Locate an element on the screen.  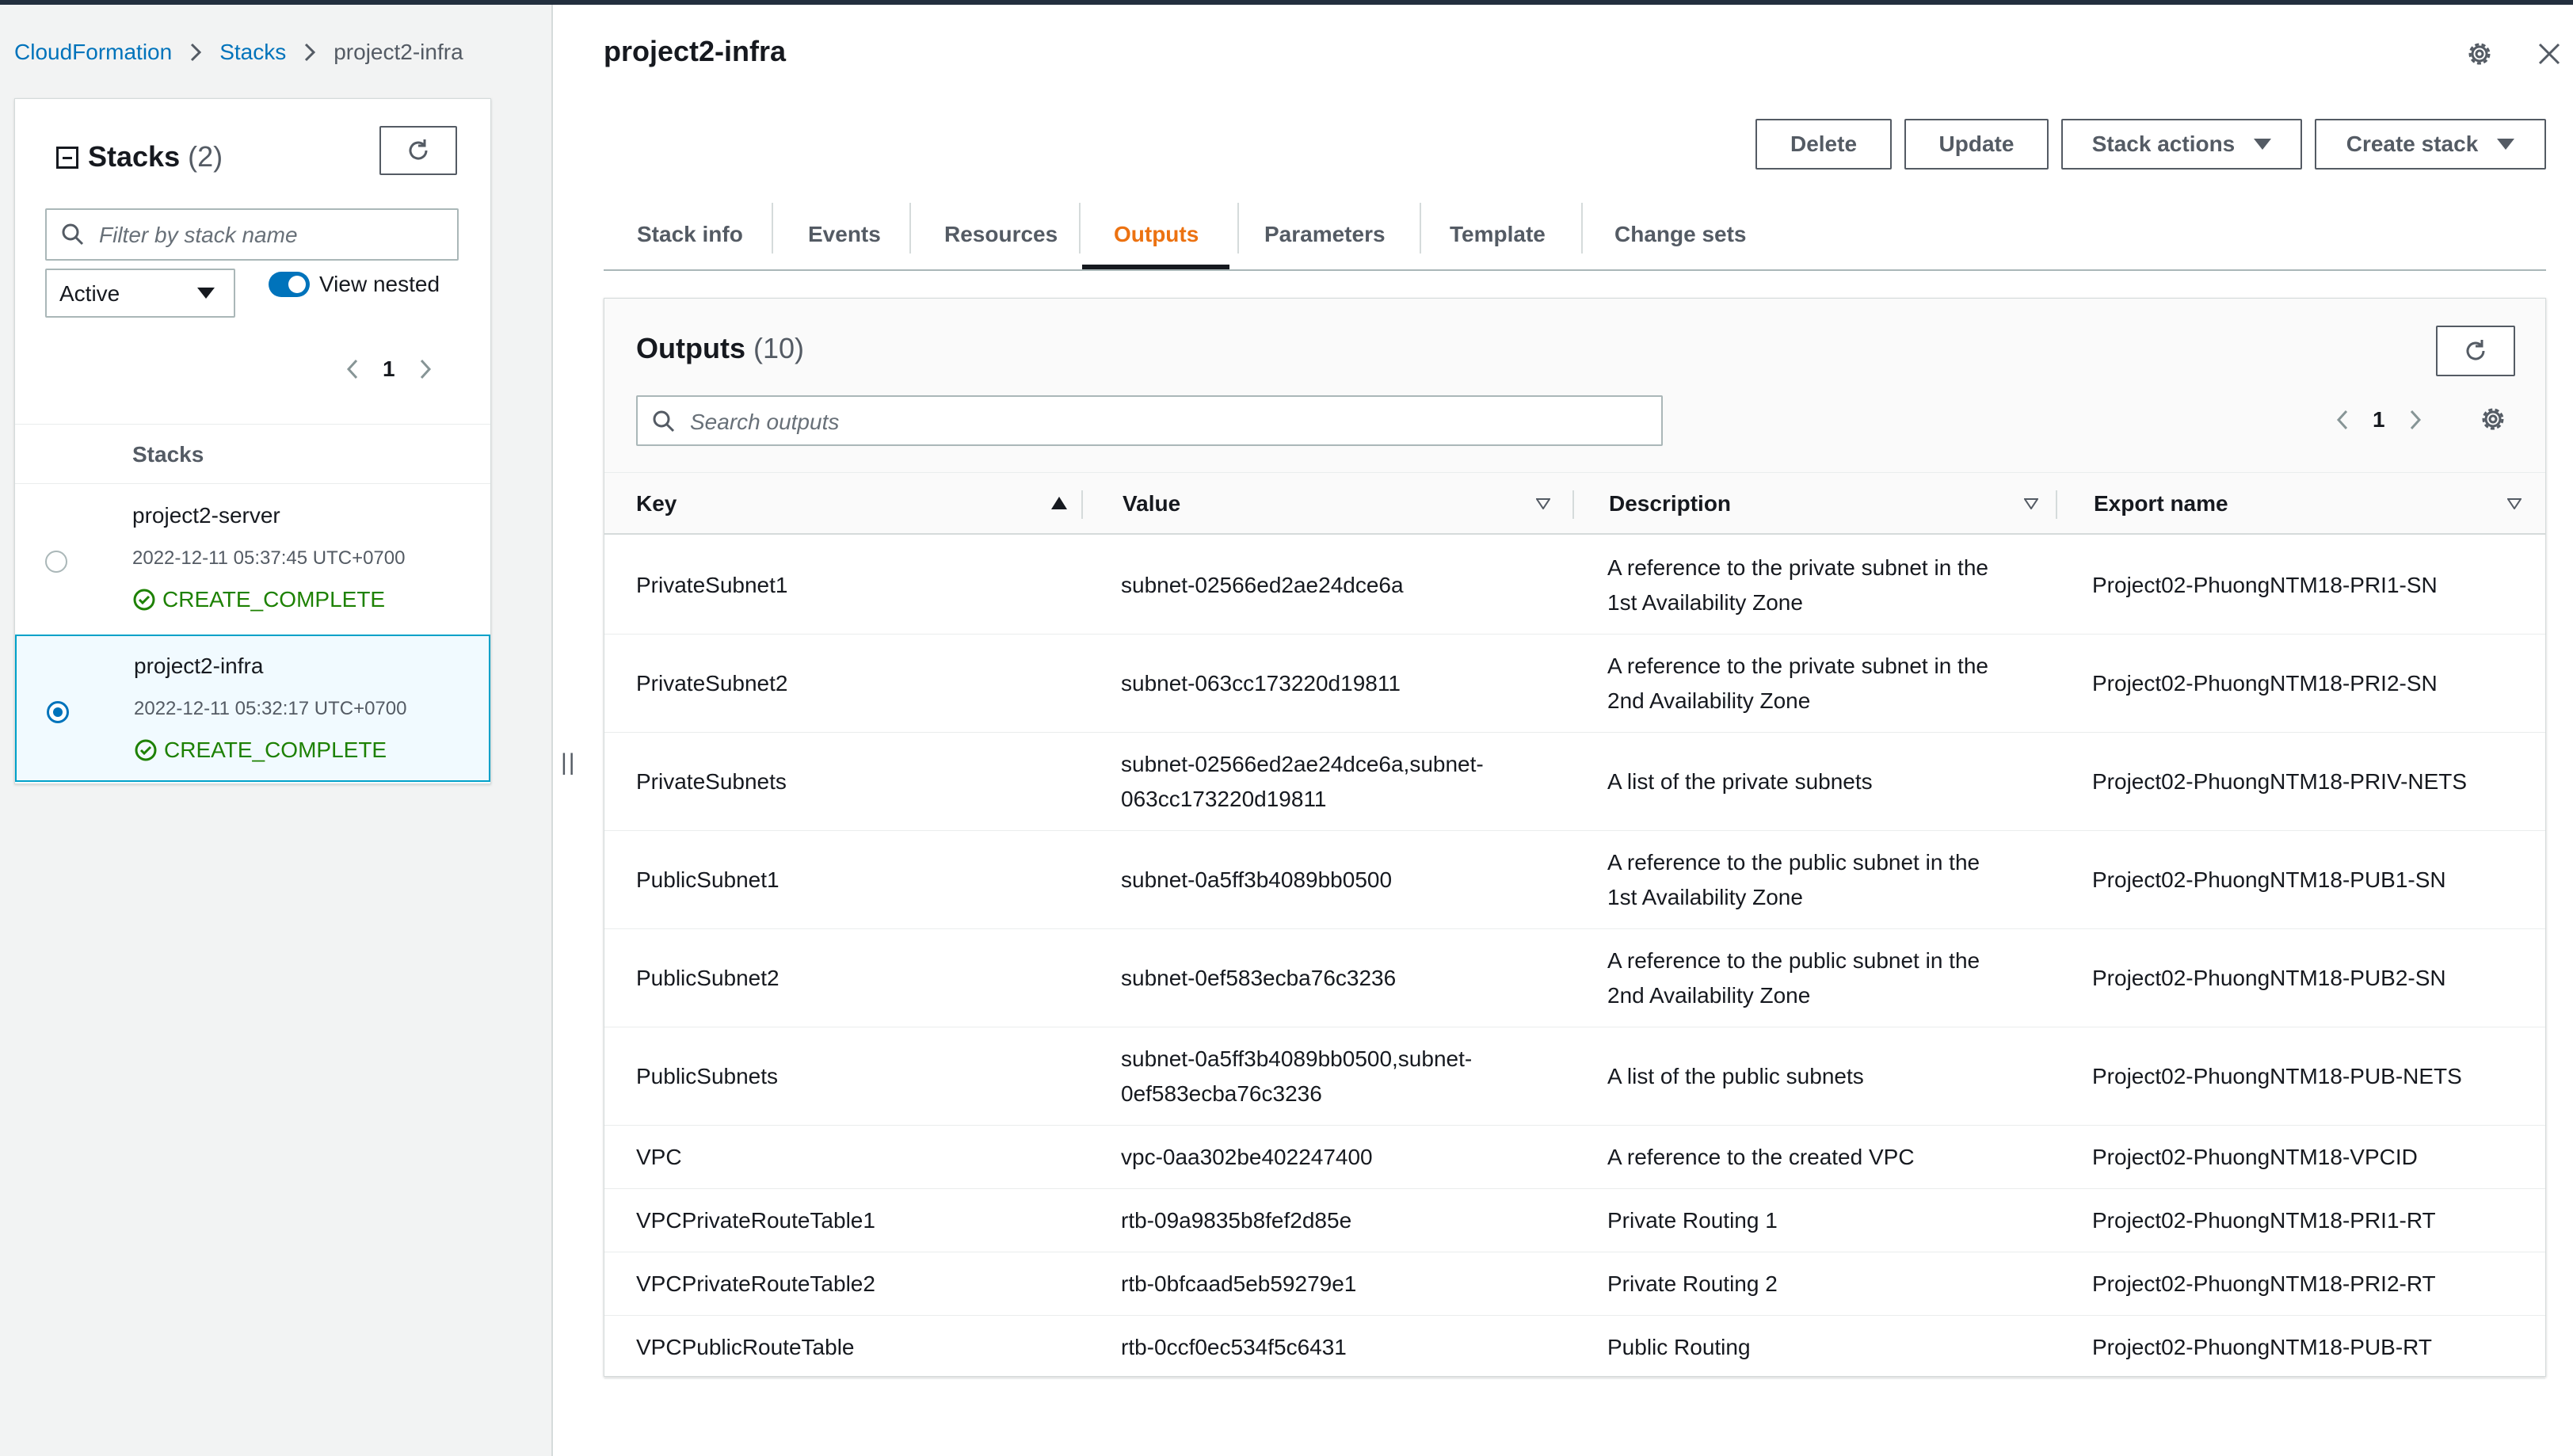
cell-text: subnet-0a5ff3b4089bb0500,subnet- is located at coordinates (1297, 1058).